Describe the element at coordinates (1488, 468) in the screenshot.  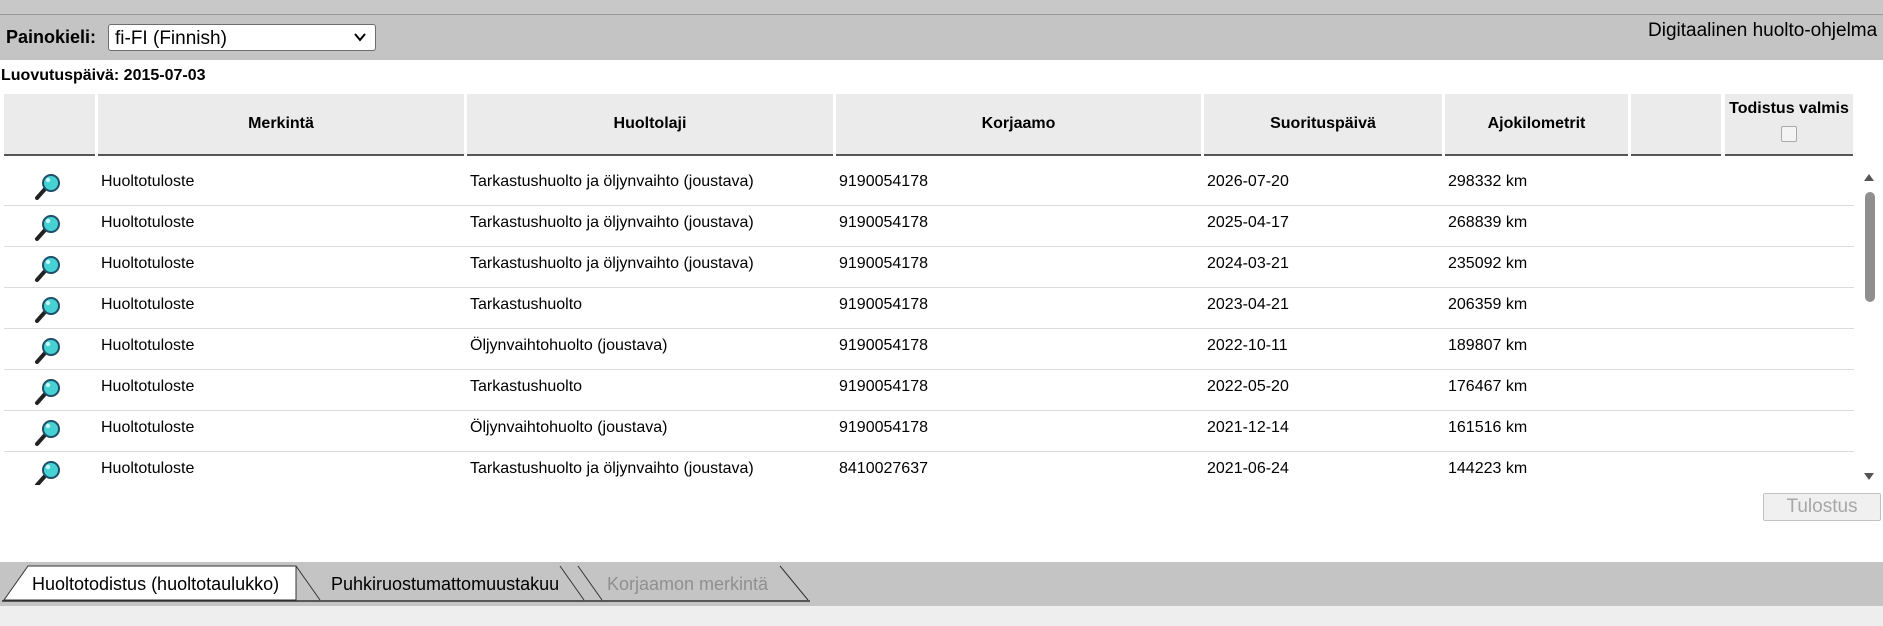
I see `cell-km: 144223 km` at that location.